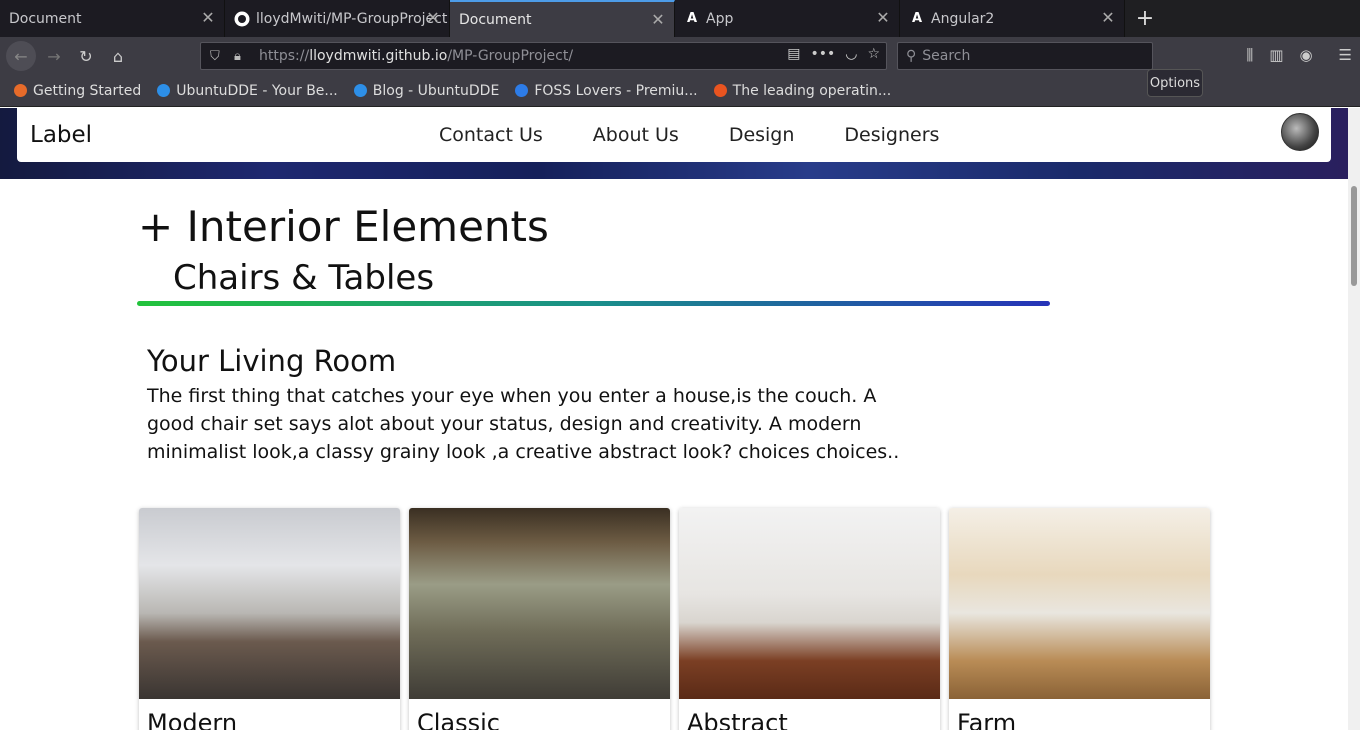 This screenshot has height=730, width=1360. What do you see at coordinates (562, 18) in the screenshot?
I see `browser-tab-3: Document ✕` at bounding box center [562, 18].